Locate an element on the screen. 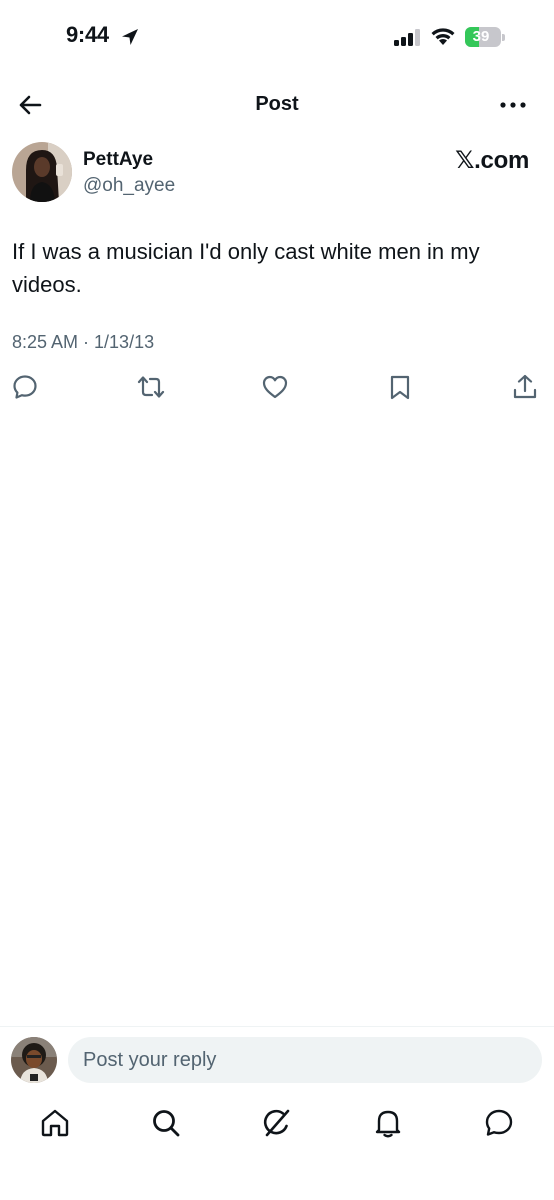 The width and height of the screenshot is (554, 1200). grok-icon is located at coordinates (277, 1123).